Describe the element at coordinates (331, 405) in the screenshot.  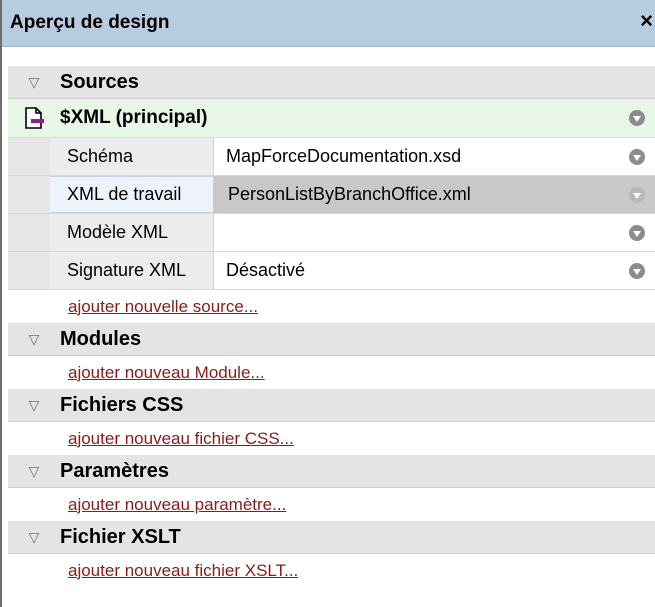
I see `section-header-css-files: ▽ Fichiers CSS` at that location.